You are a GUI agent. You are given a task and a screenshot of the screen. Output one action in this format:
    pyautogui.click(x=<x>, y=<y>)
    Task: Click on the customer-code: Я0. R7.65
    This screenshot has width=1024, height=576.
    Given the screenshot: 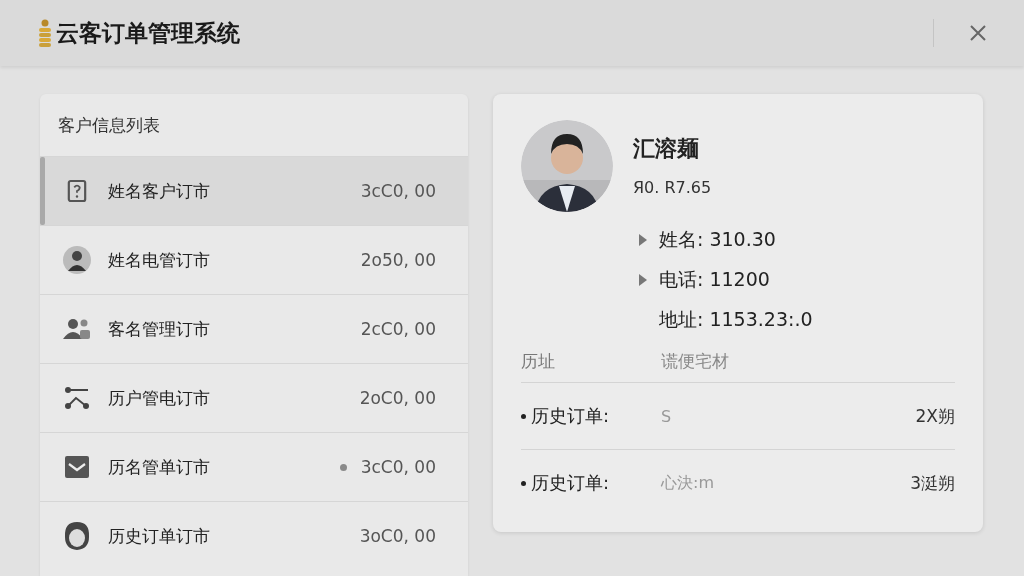 What is the action you would take?
    pyautogui.click(x=672, y=187)
    